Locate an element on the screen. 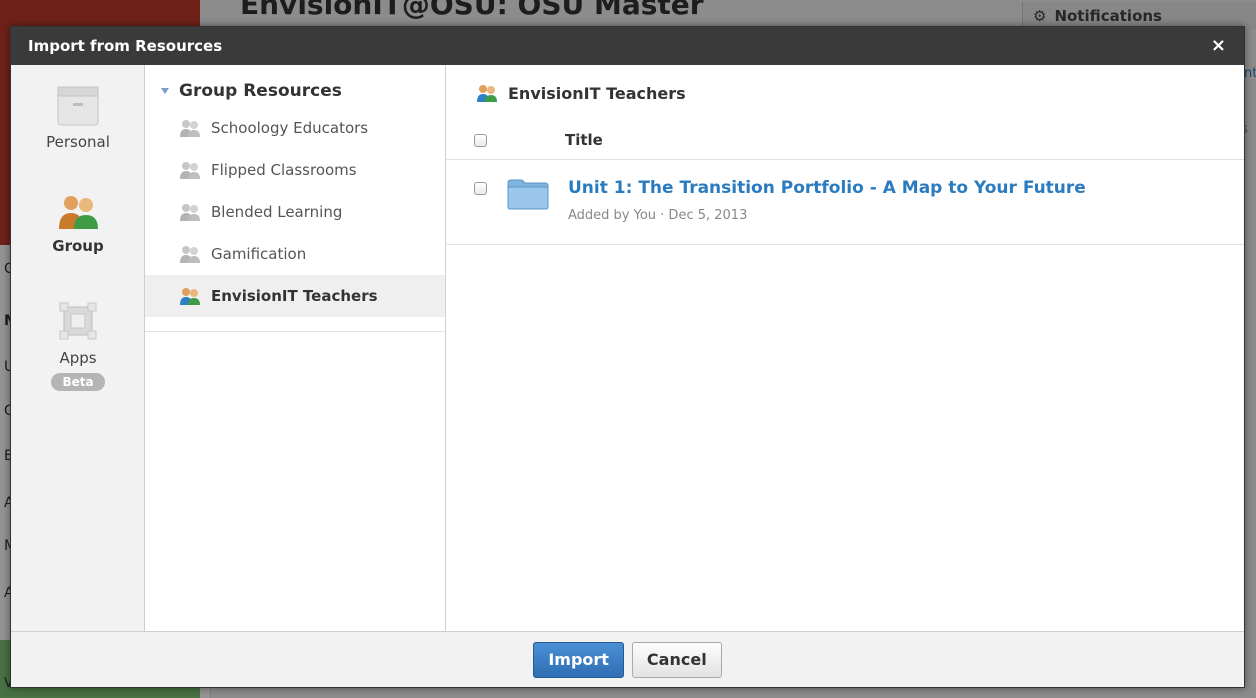 This screenshot has height=698, width=1256. apps-icon is located at coordinates (78, 321).